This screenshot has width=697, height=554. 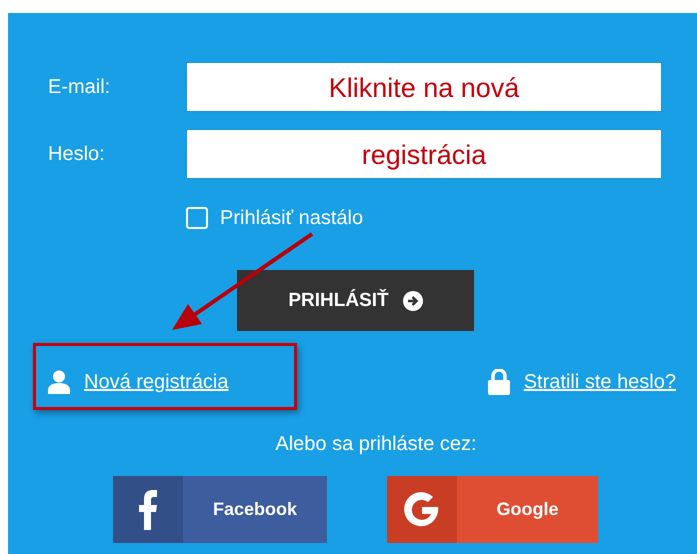 I want to click on field-label: Heslo:, so click(x=77, y=154).